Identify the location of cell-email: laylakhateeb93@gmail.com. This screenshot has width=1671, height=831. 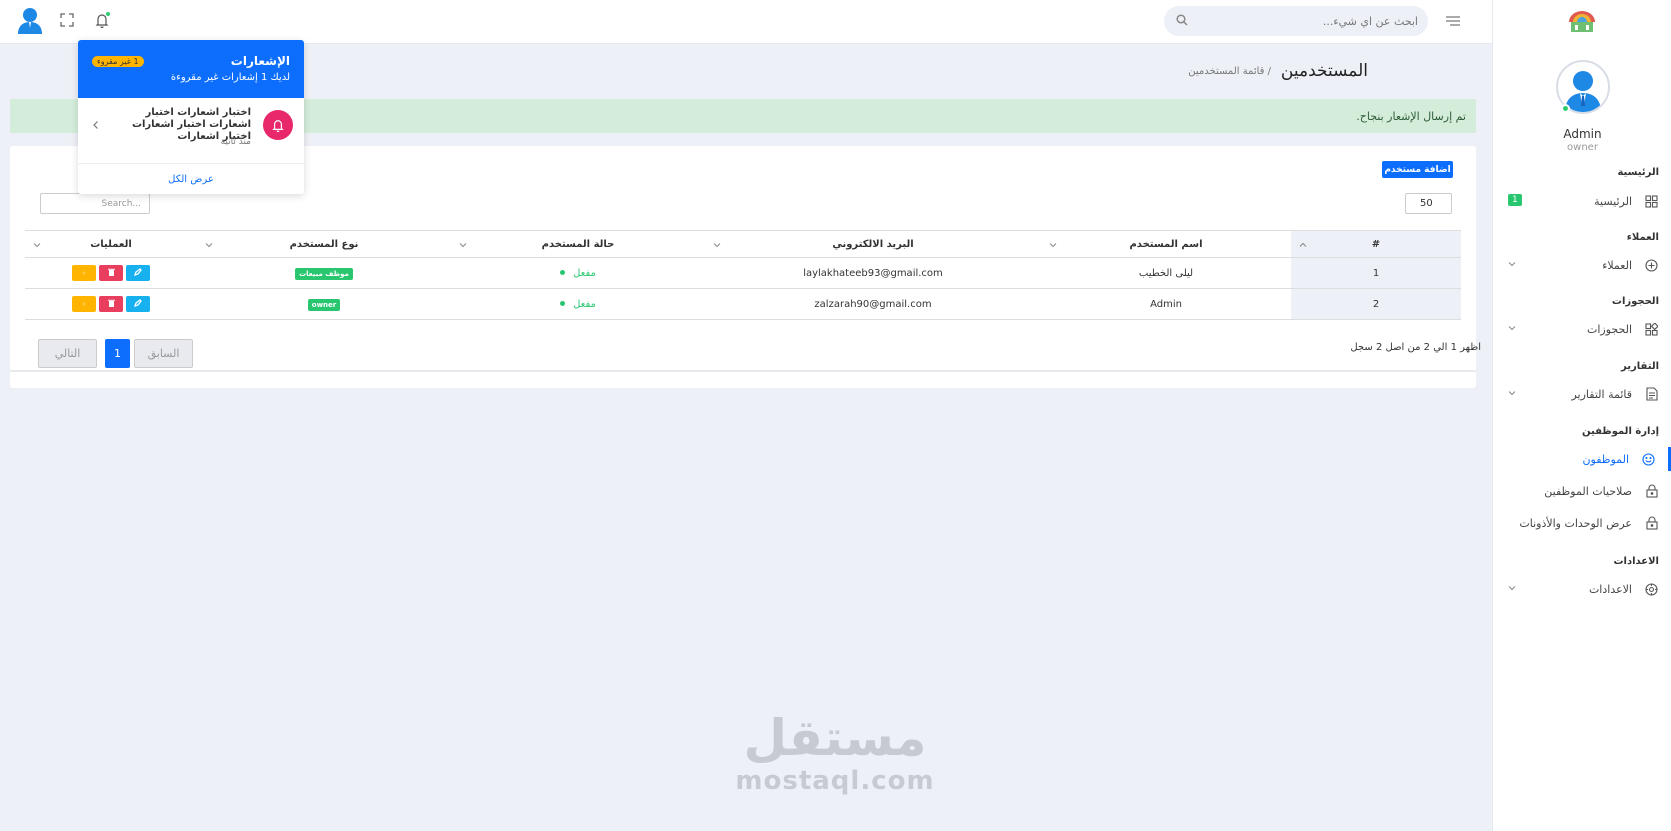
(873, 273).